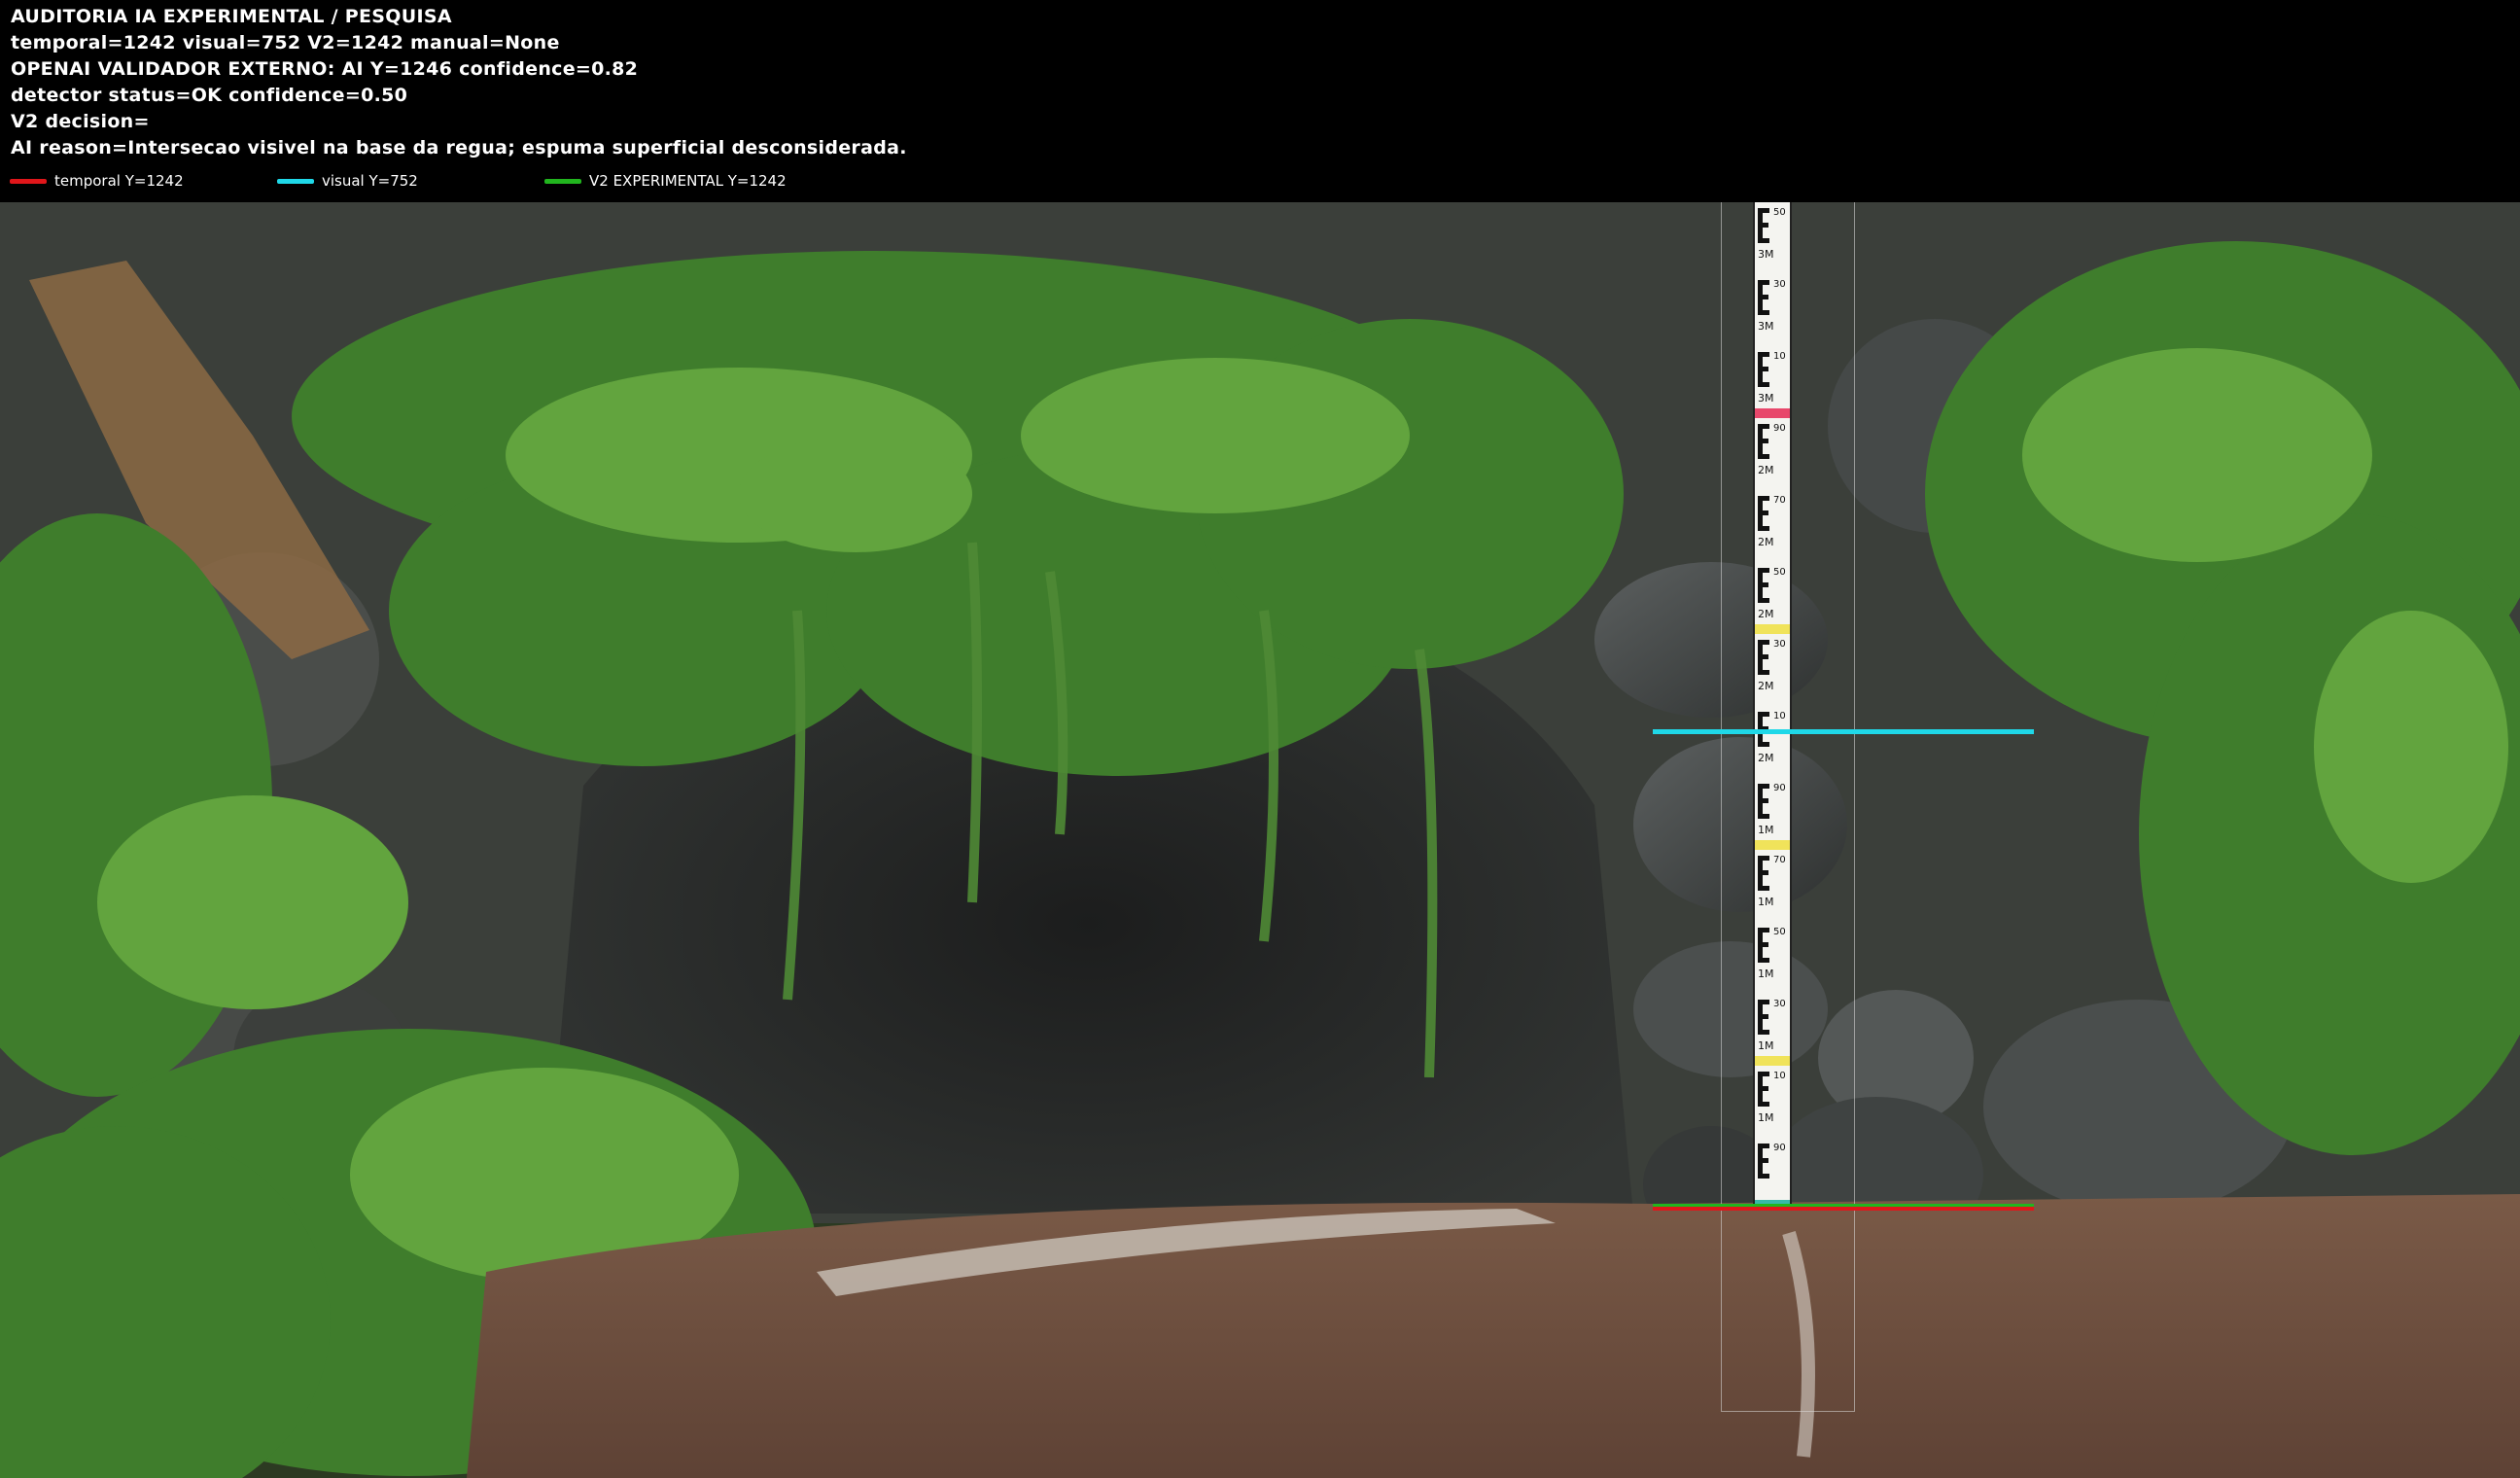 The height and width of the screenshot is (1478, 2520). I want to click on v2-decision-text: V2 decision=, so click(80, 121).